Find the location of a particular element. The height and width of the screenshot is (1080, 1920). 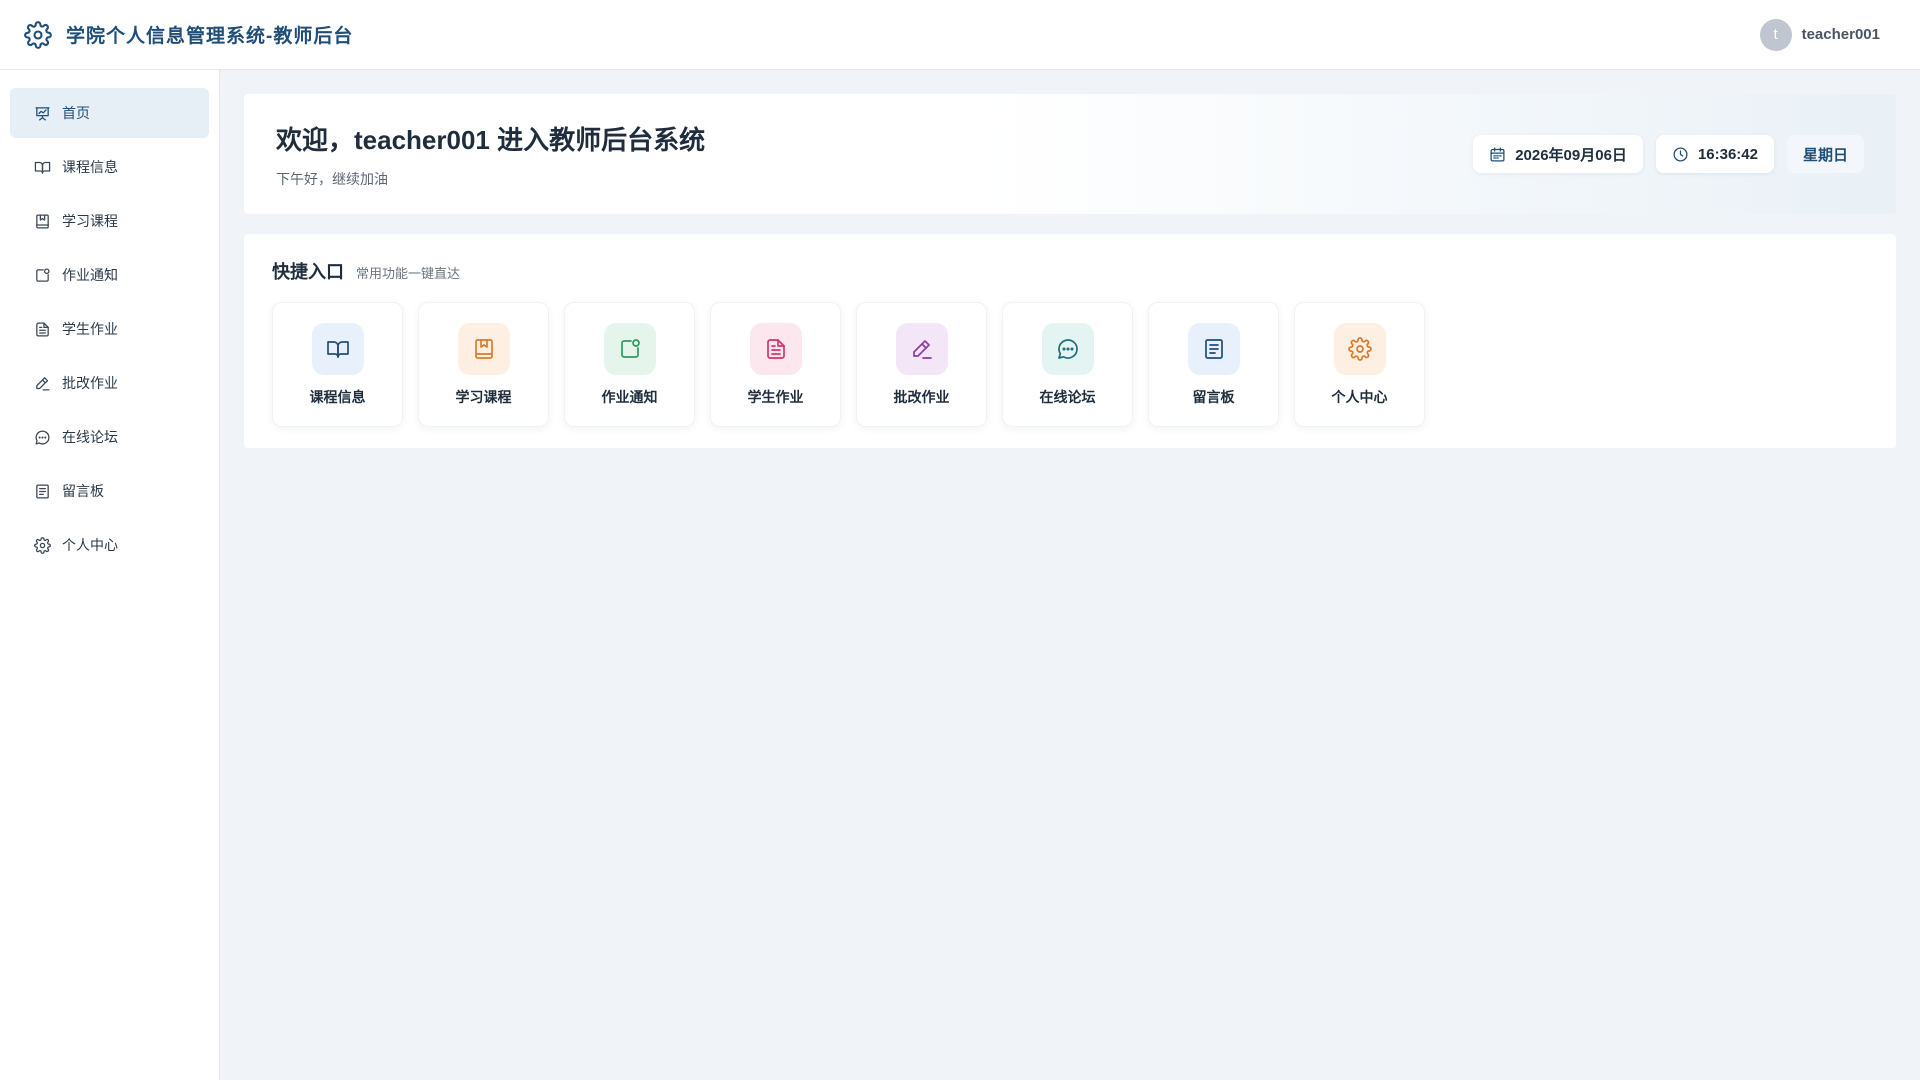

sidebar-item-online-forum: 在线论坛 is located at coordinates (109, 437).